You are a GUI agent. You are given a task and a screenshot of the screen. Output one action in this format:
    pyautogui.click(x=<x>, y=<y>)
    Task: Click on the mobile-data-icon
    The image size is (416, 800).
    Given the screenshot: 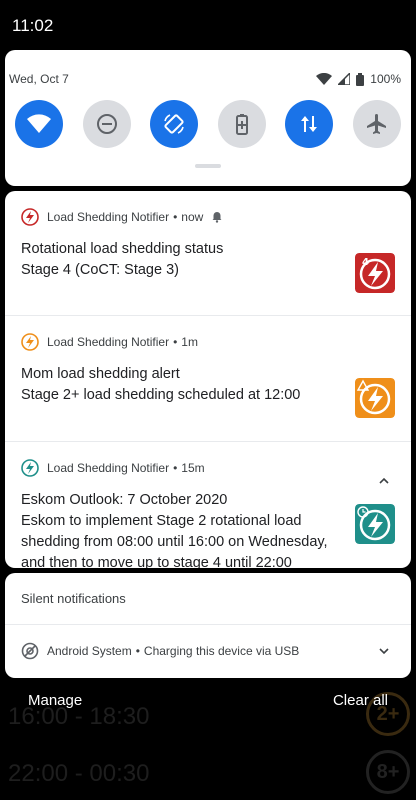 What is the action you would take?
    pyautogui.click(x=309, y=124)
    